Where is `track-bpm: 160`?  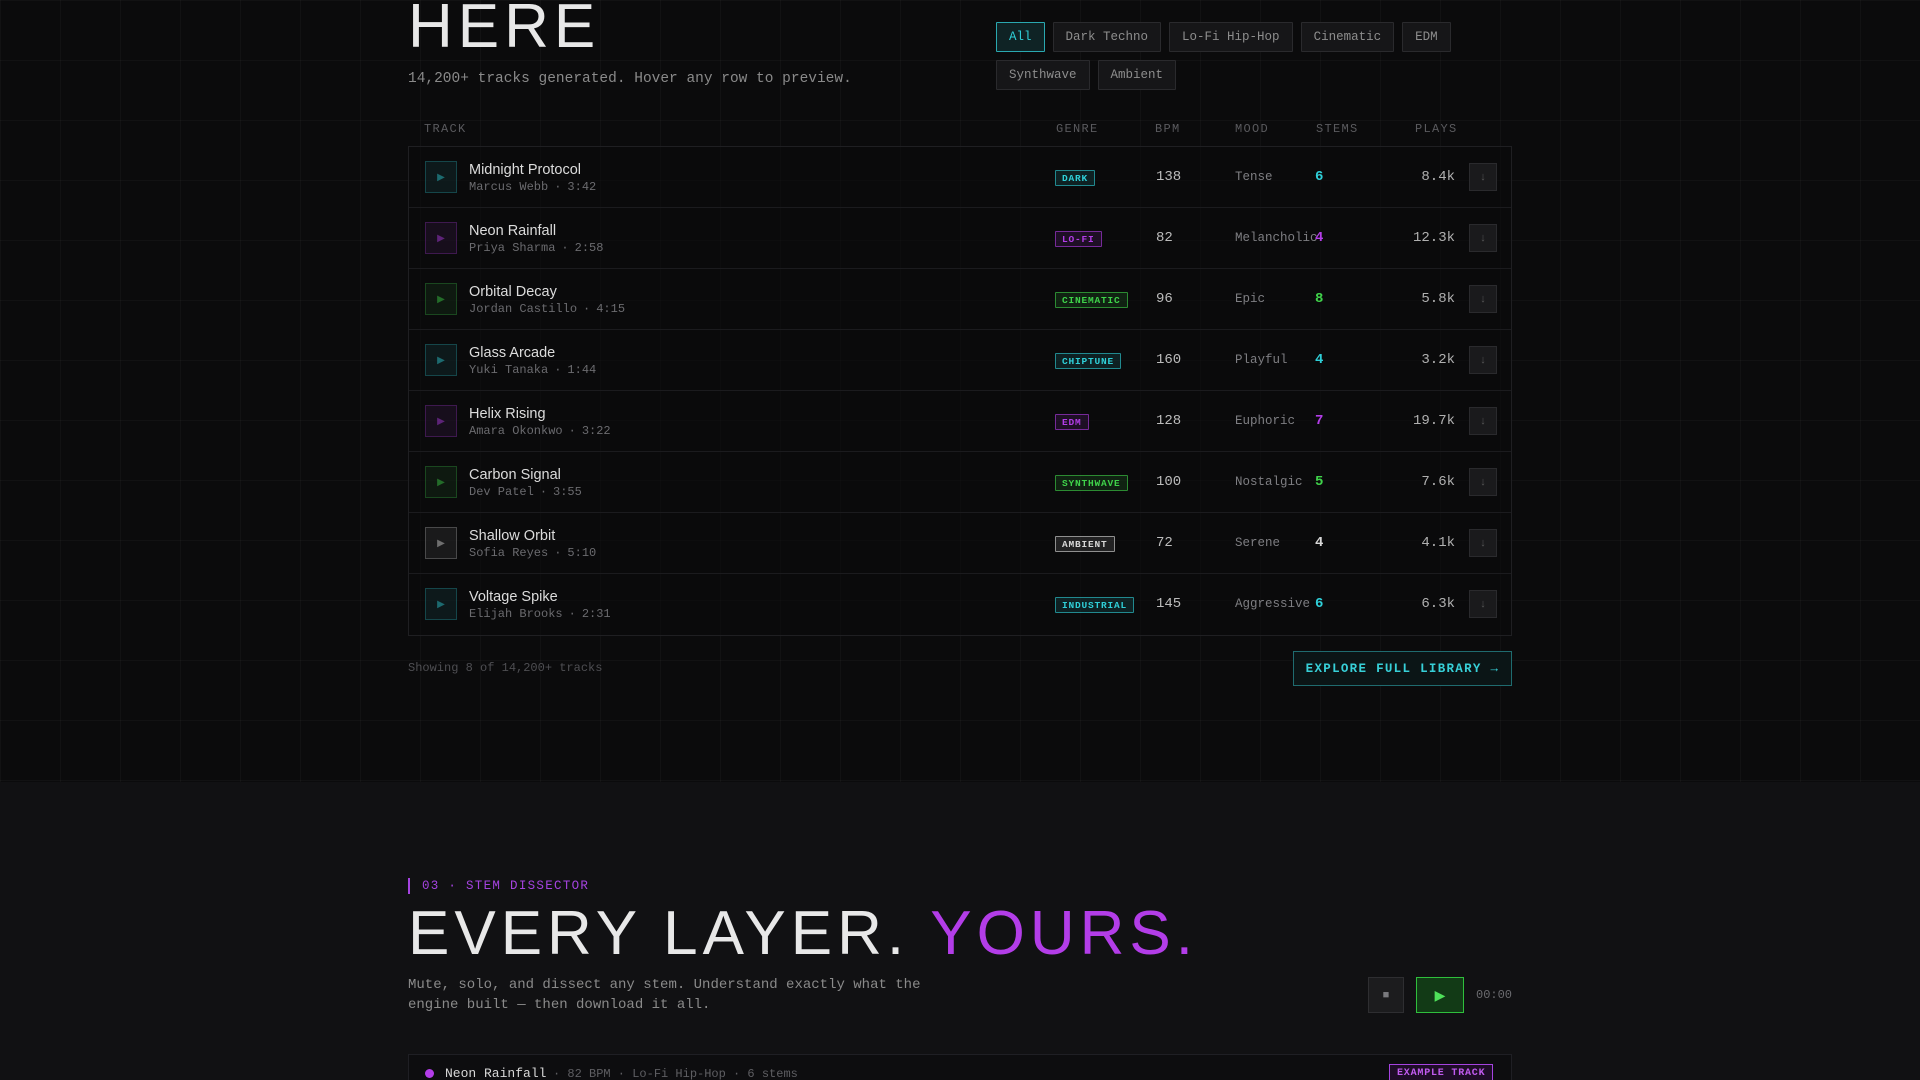
track-bpm: 160 is located at coordinates (1169, 360).